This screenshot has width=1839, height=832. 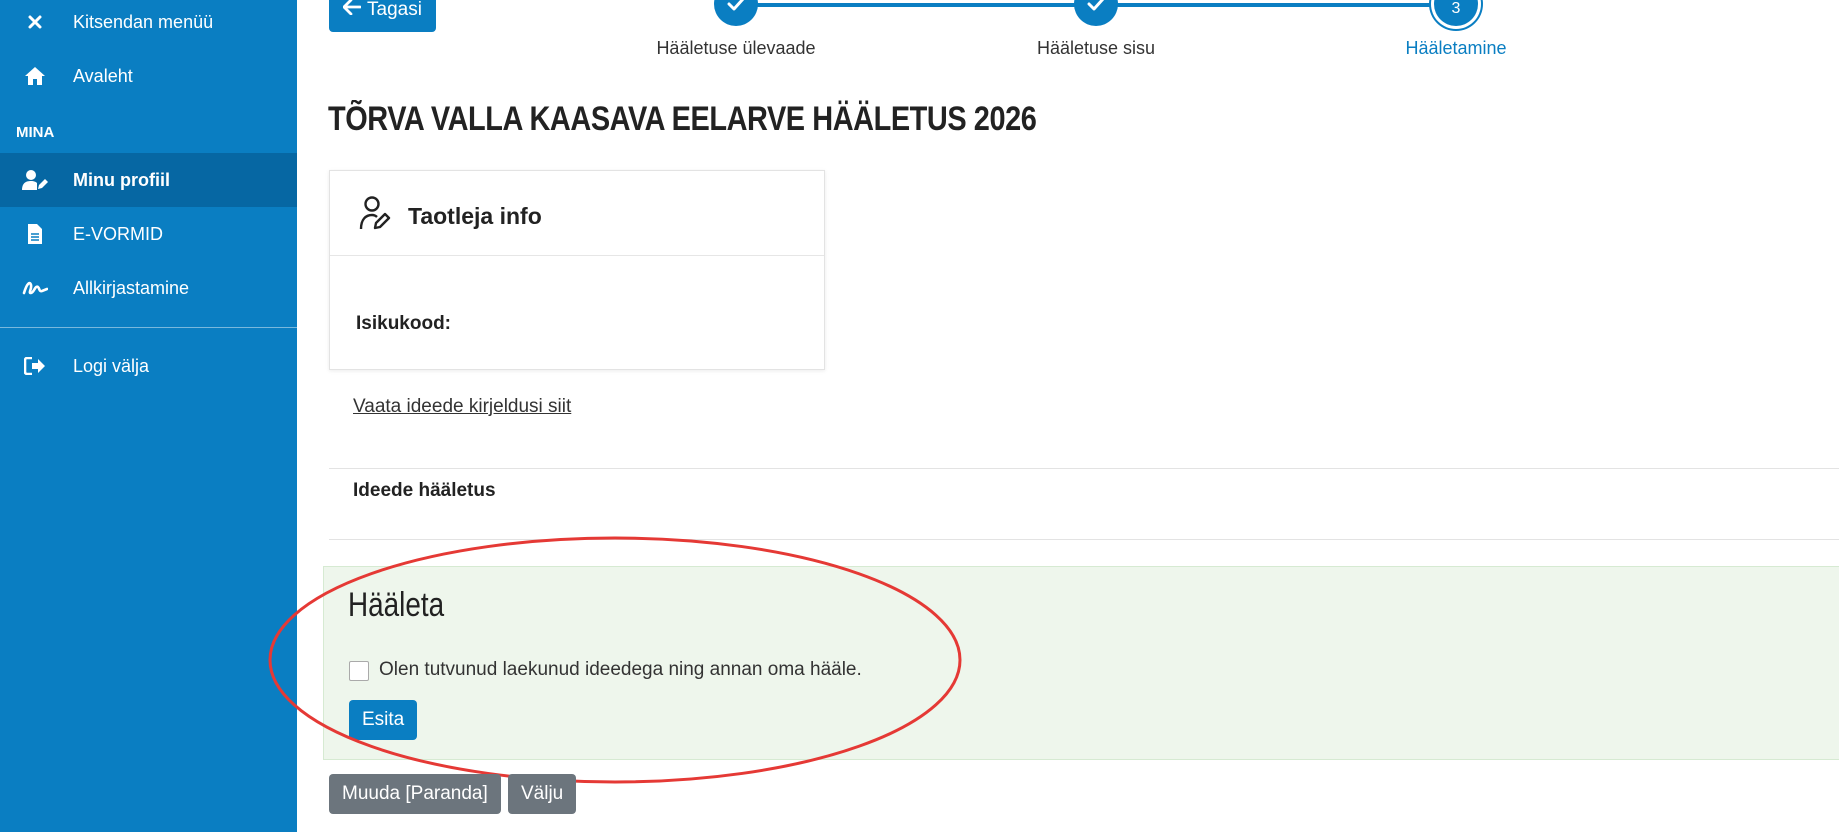 I want to click on sidebar-item-home: Avaleht, so click(x=148, y=76).